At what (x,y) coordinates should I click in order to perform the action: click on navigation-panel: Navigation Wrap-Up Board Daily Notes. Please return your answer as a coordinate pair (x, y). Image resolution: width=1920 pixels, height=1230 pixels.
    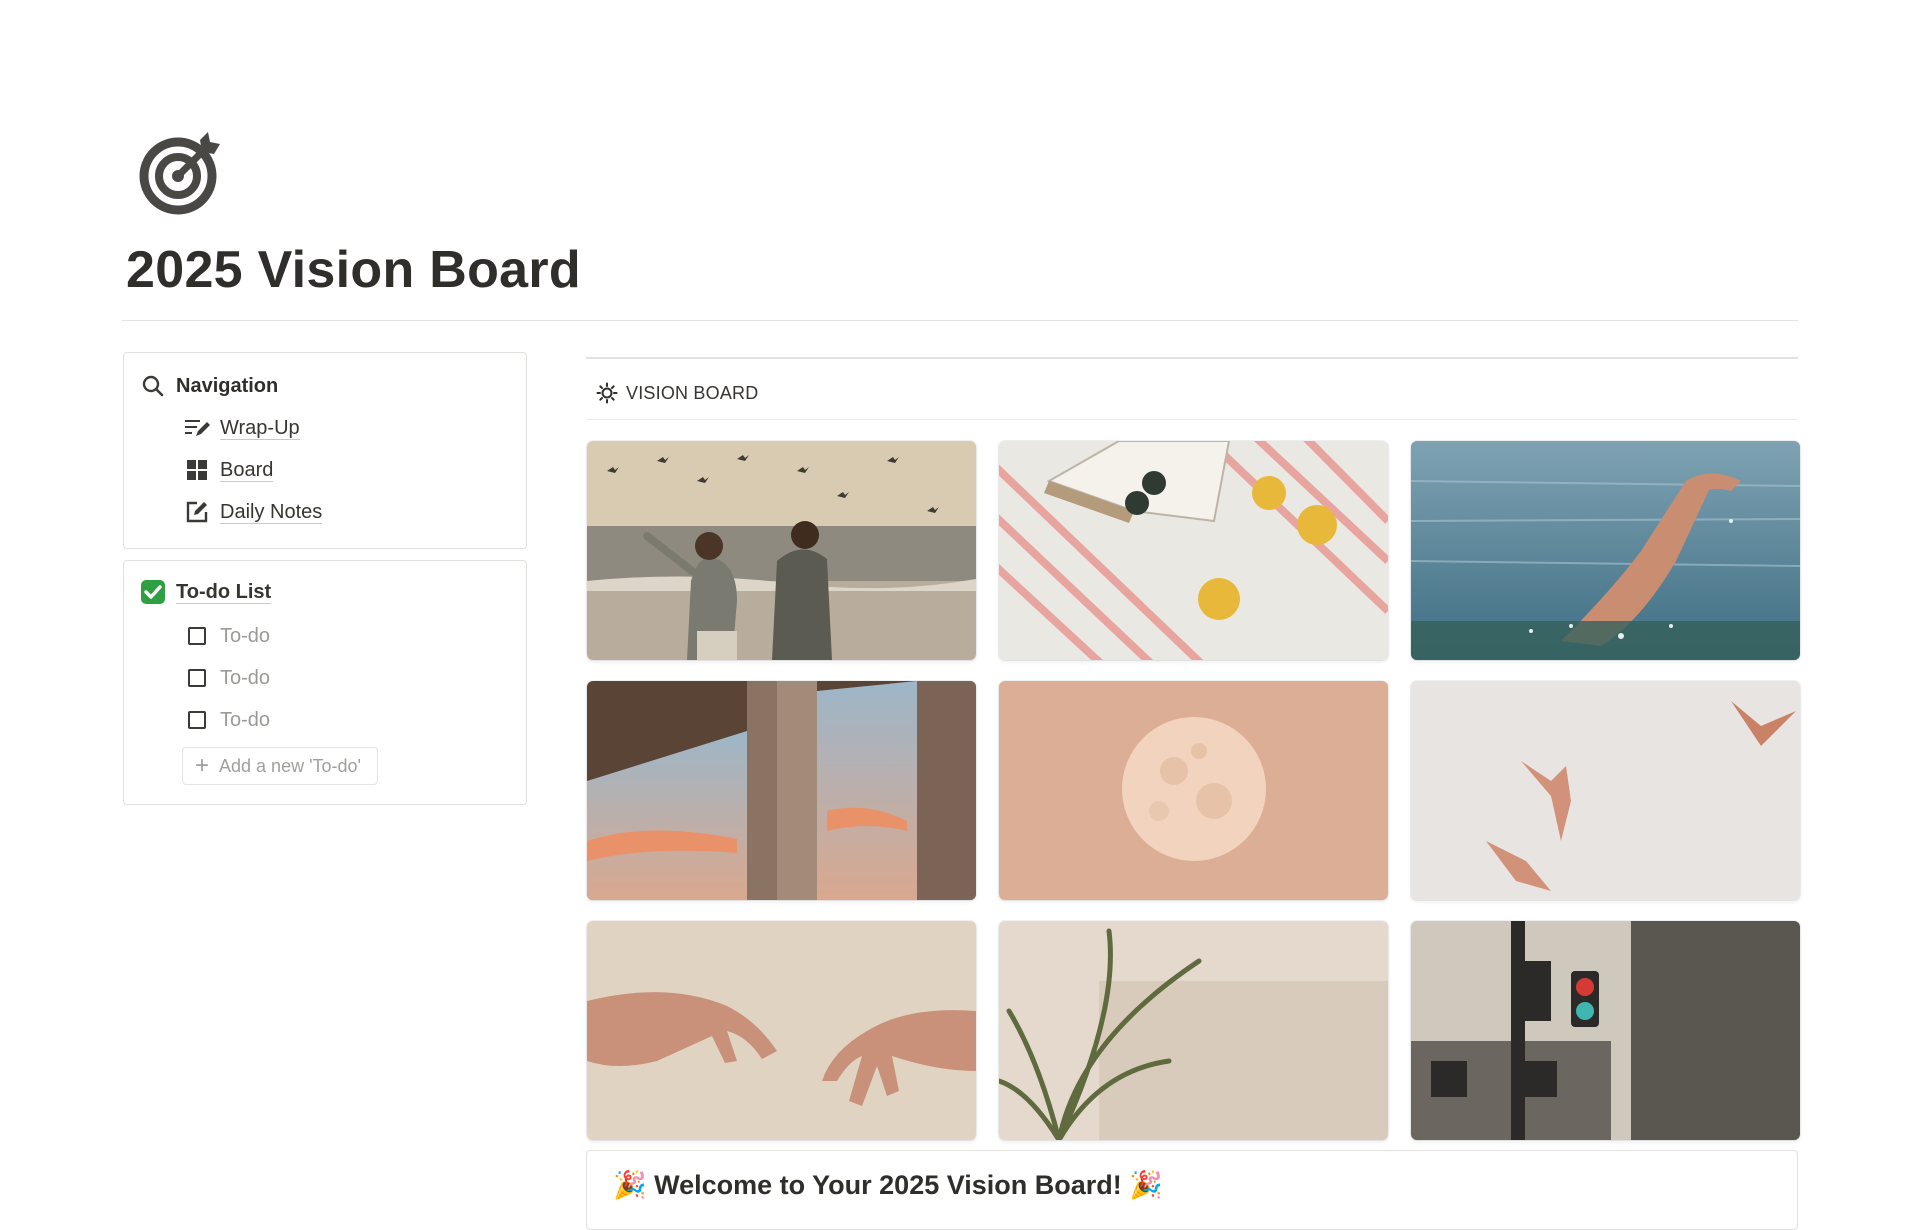
    Looking at the image, I should click on (325, 450).